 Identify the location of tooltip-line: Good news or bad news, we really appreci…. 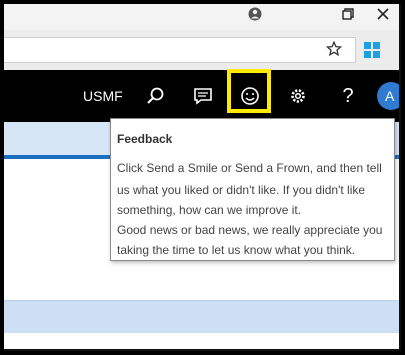
(250, 230).